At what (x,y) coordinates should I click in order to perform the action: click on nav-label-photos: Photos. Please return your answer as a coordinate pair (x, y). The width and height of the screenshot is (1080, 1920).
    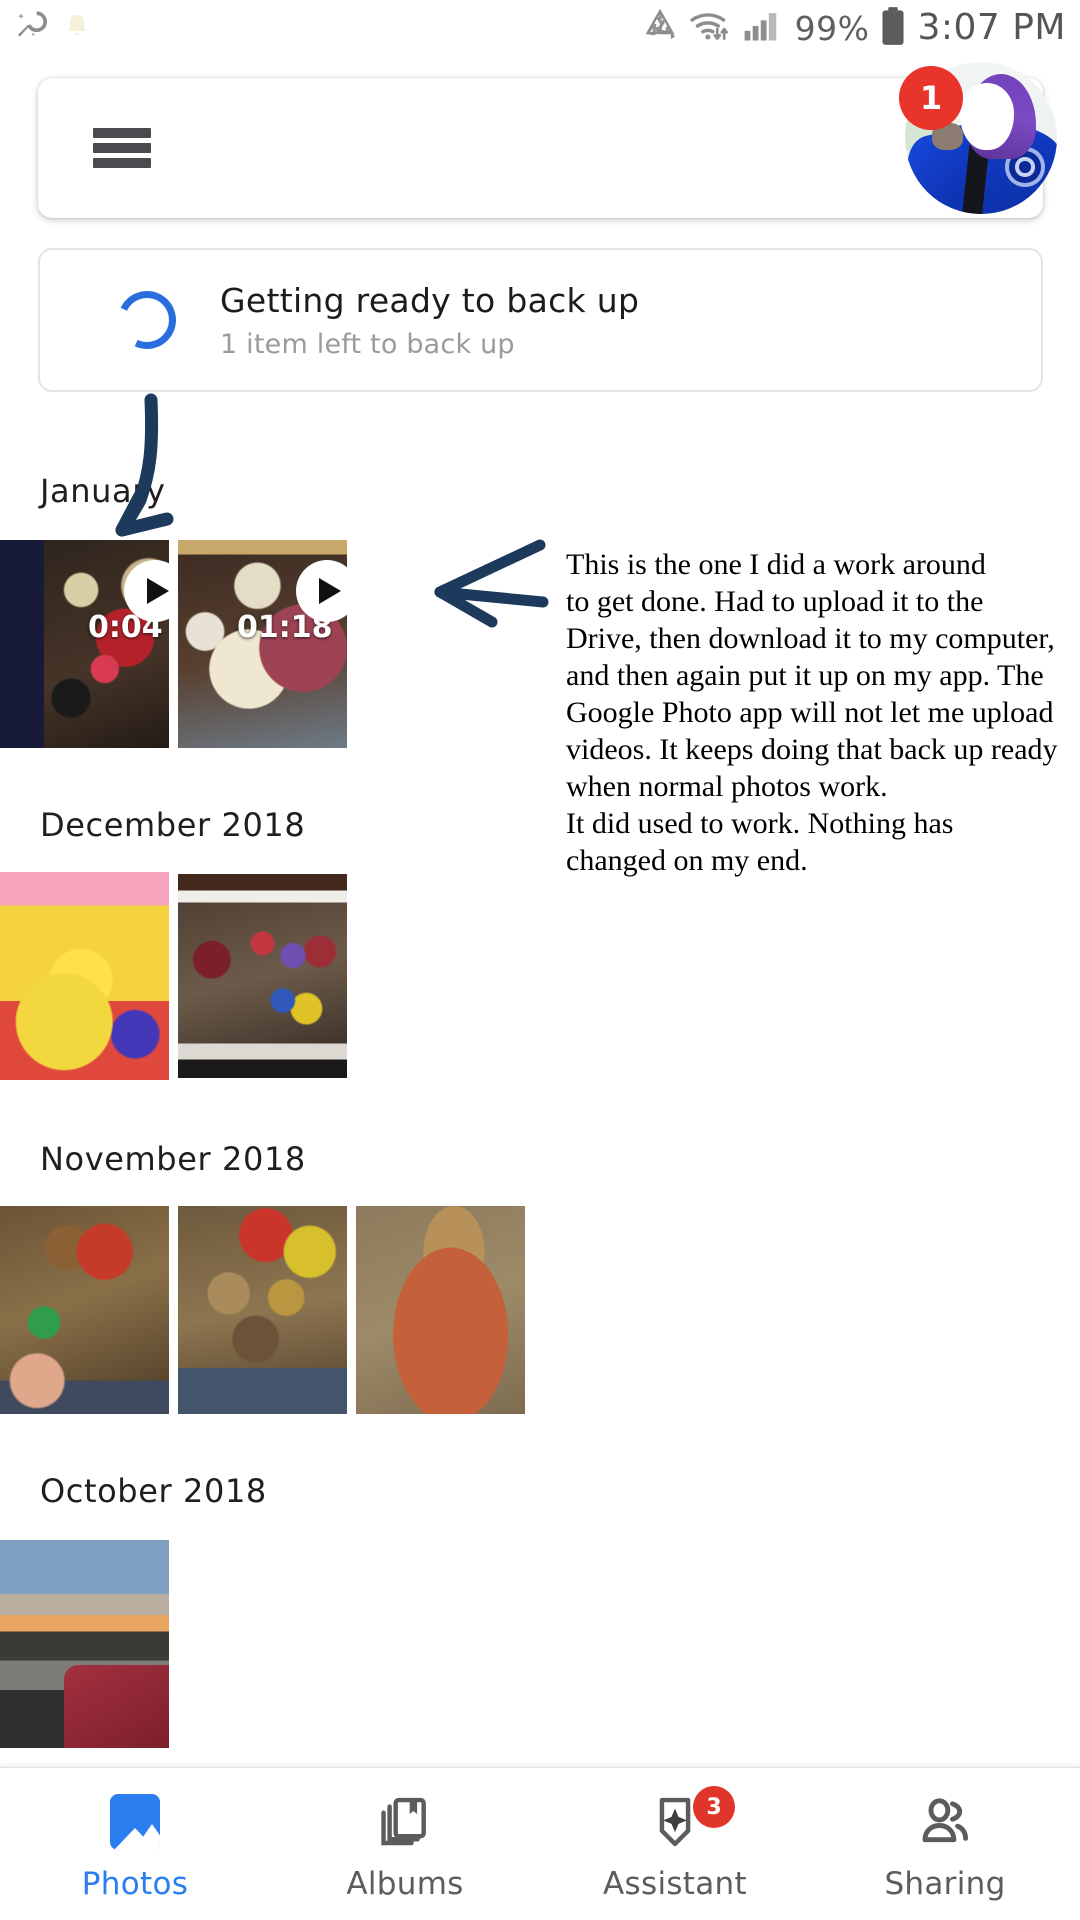
    Looking at the image, I should click on (135, 1884).